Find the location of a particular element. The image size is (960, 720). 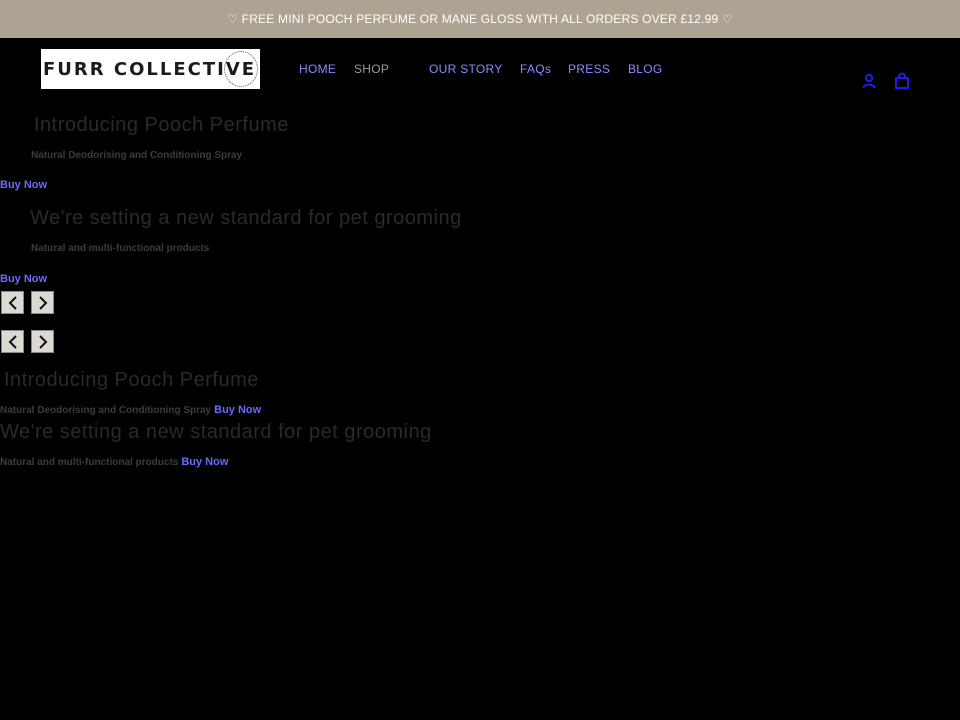

nav-our-story: OUR STORY is located at coordinates (466, 69).